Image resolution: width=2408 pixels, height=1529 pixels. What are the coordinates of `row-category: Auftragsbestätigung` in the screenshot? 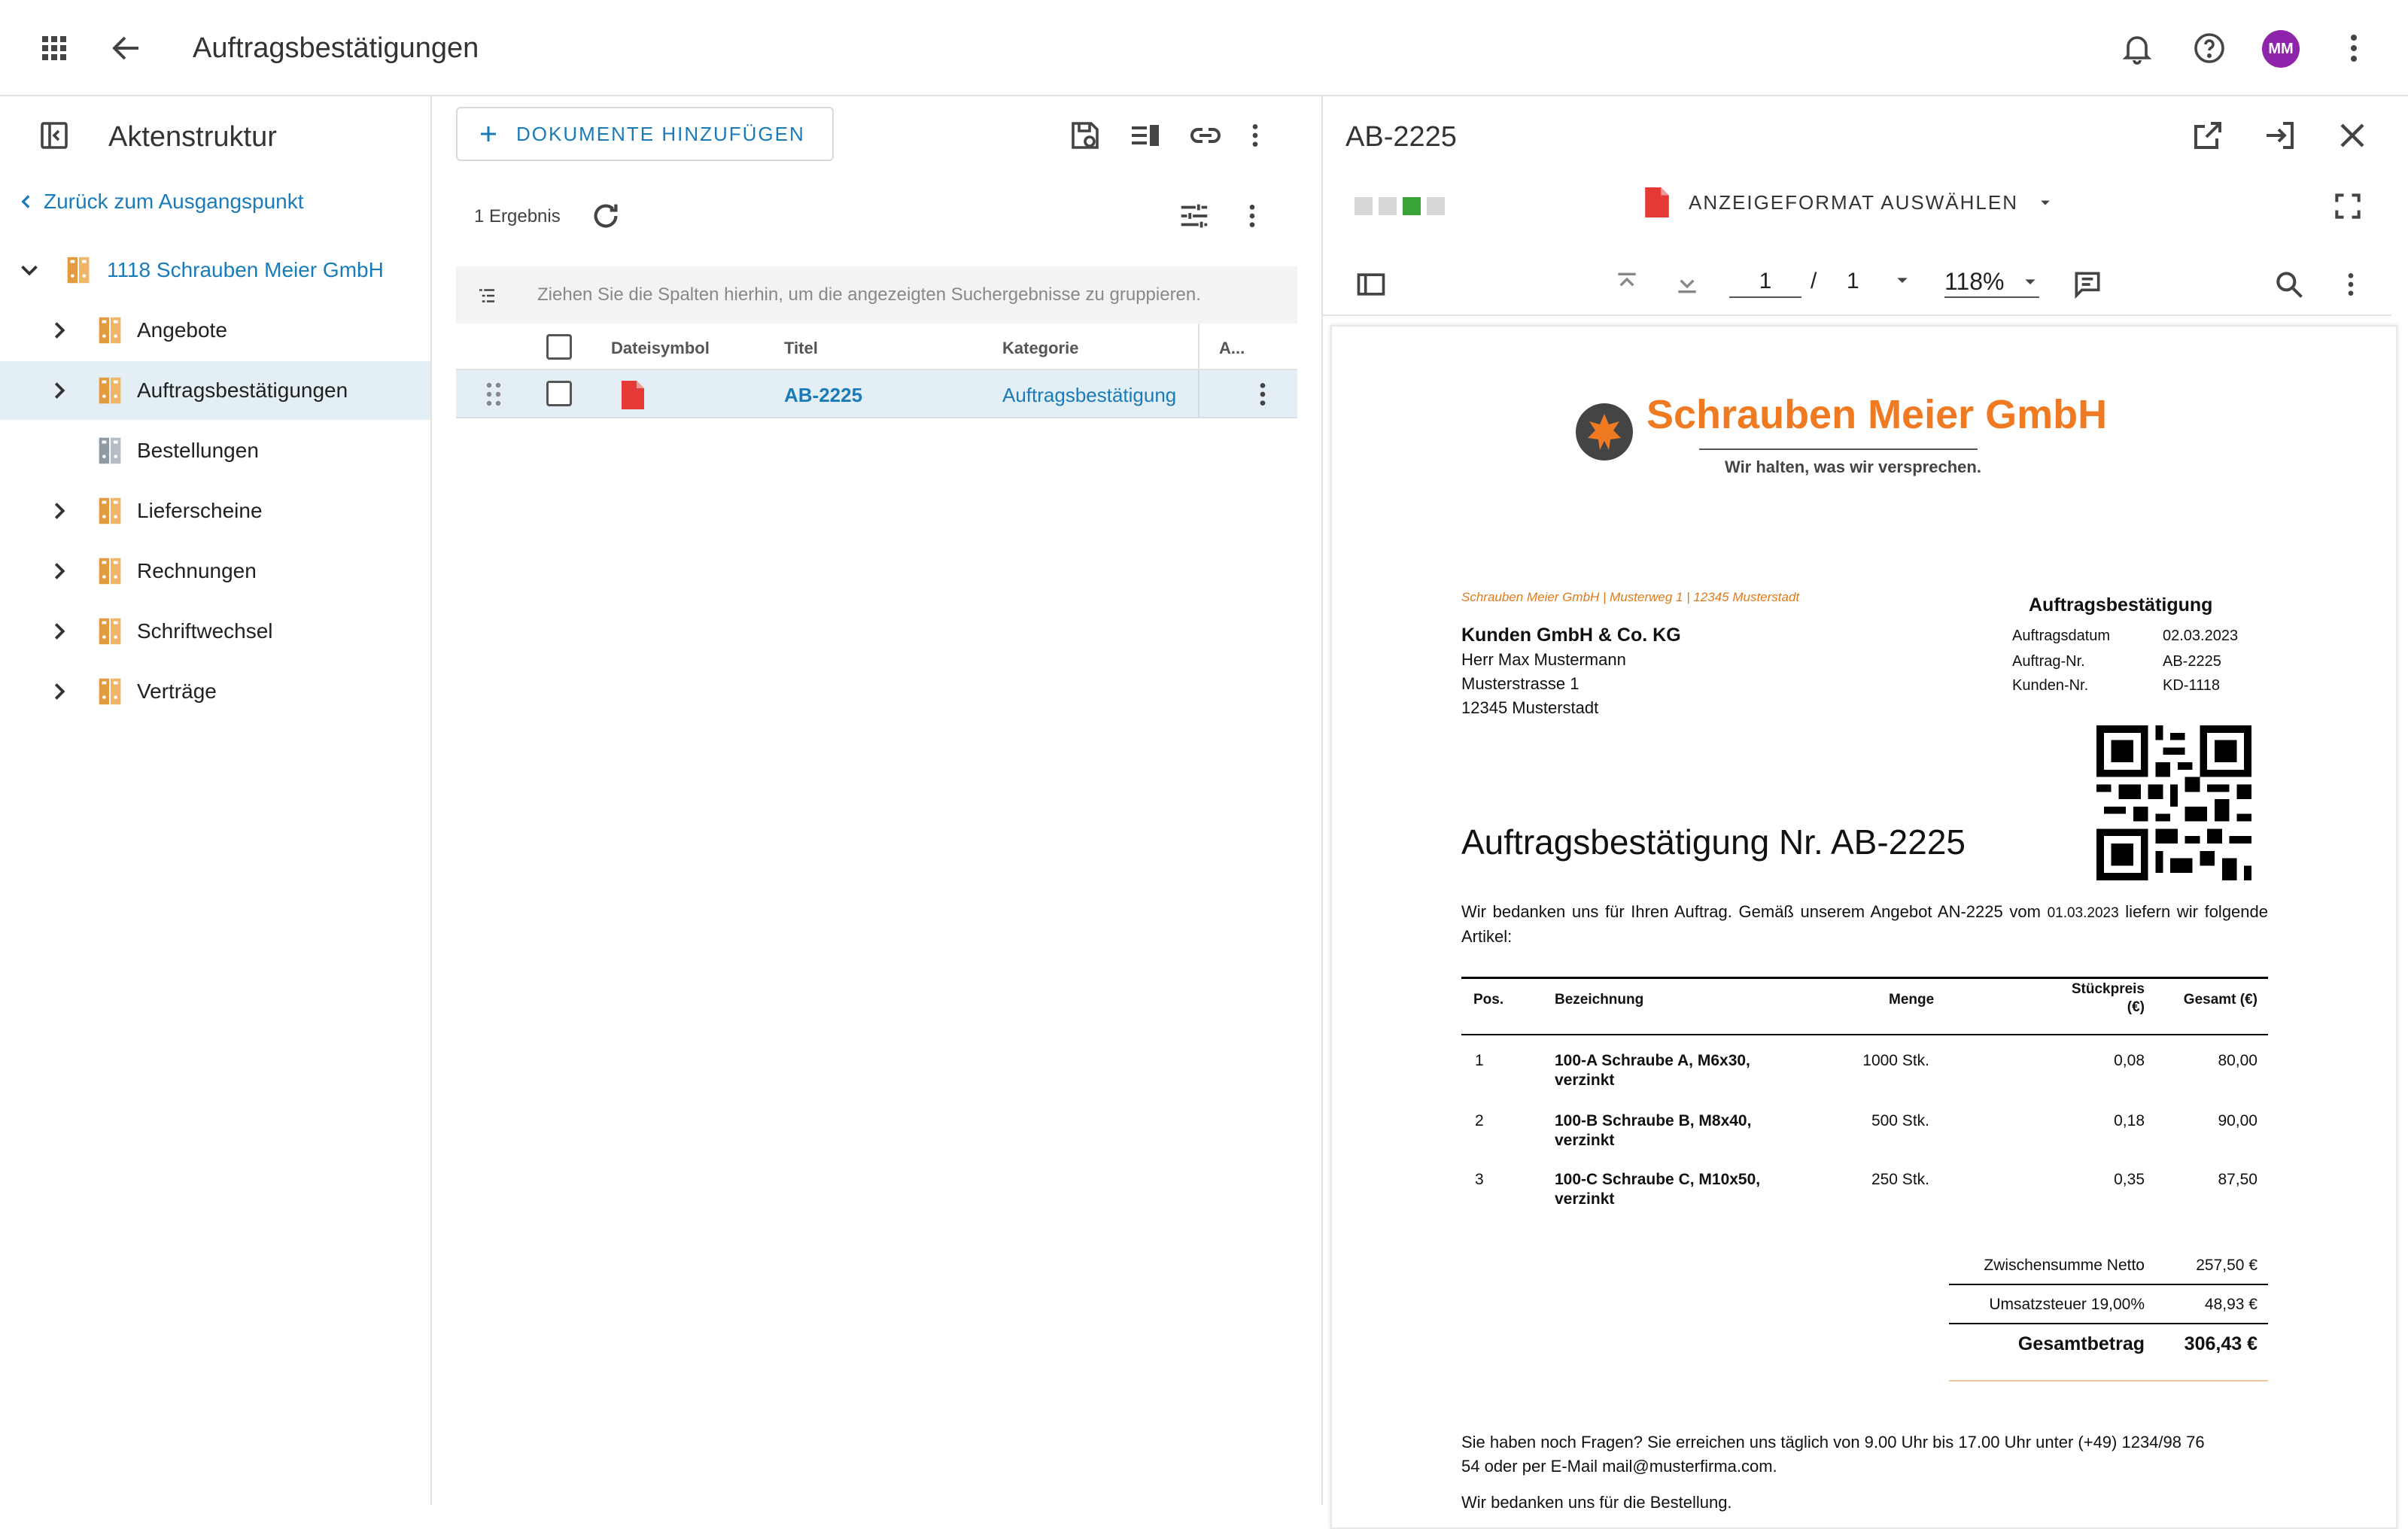 It's located at (1089, 395).